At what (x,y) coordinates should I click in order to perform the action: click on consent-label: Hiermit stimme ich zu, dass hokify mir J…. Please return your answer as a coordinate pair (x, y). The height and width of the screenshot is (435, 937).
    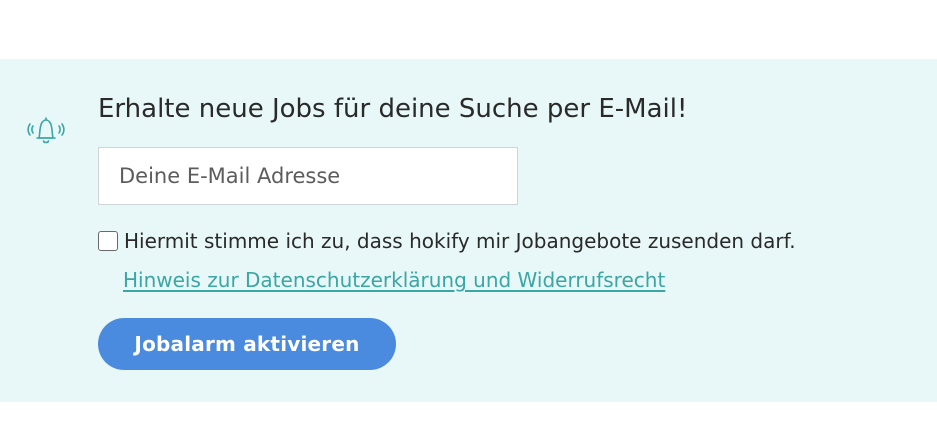
    Looking at the image, I should click on (460, 241).